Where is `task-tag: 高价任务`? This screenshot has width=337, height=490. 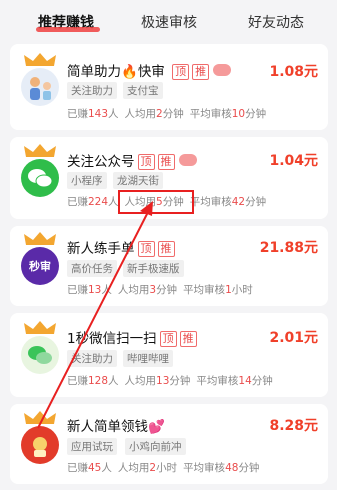
task-tag: 高价任务 is located at coordinates (92, 268).